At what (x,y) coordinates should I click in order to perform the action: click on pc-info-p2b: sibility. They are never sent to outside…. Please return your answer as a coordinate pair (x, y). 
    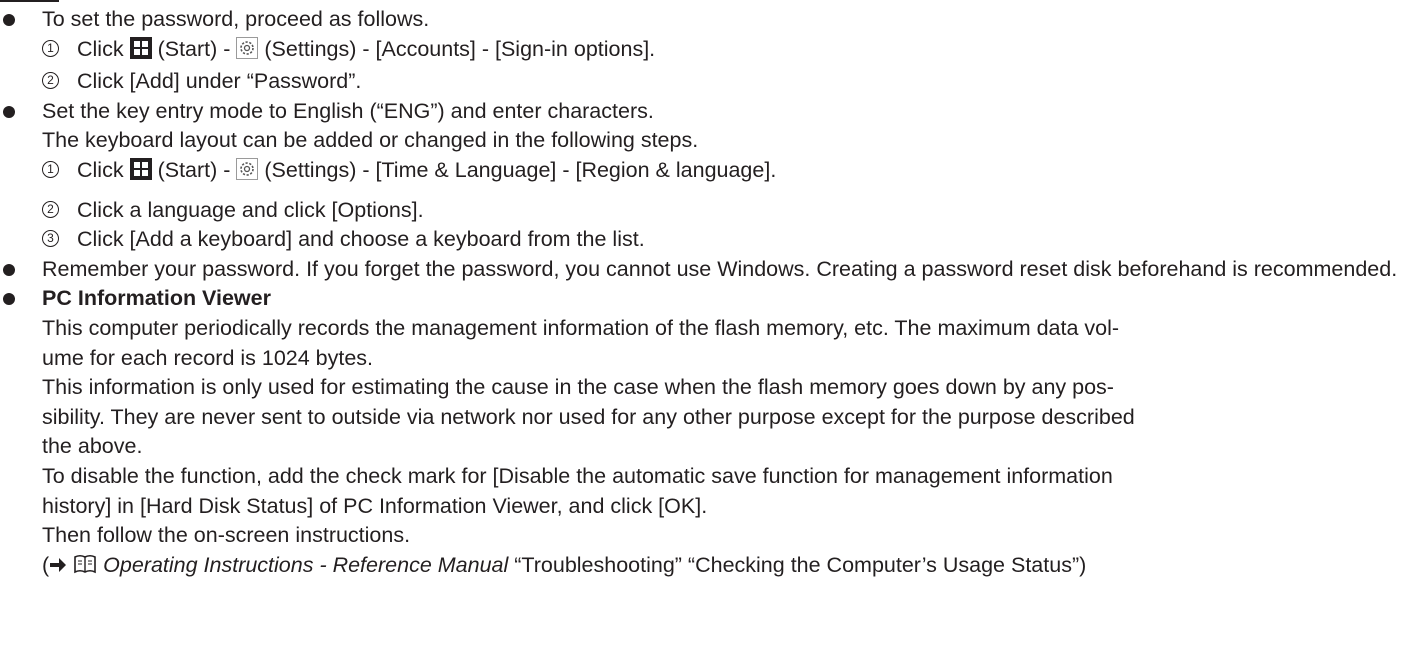
    Looking at the image, I should click on (588, 416).